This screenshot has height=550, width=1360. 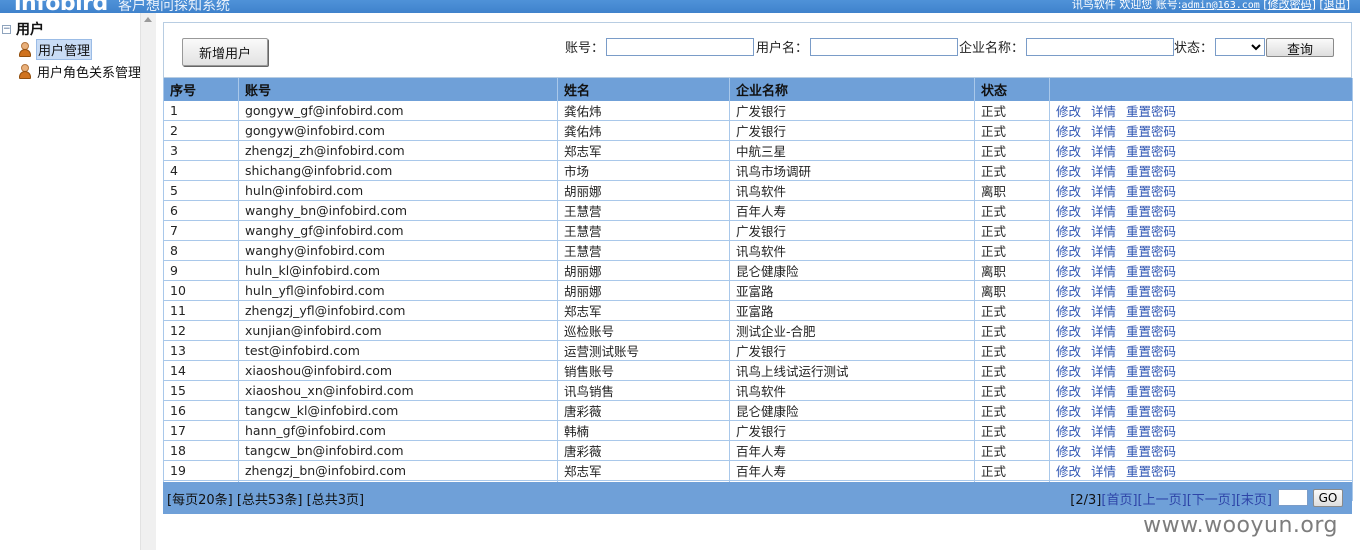 What do you see at coordinates (758, 270) in the screenshot?
I see `table-row: 9 huln_kl@infobird.com 胡丽娜 昆仑健康险 离职 修改 详情 重置密码` at bounding box center [758, 270].